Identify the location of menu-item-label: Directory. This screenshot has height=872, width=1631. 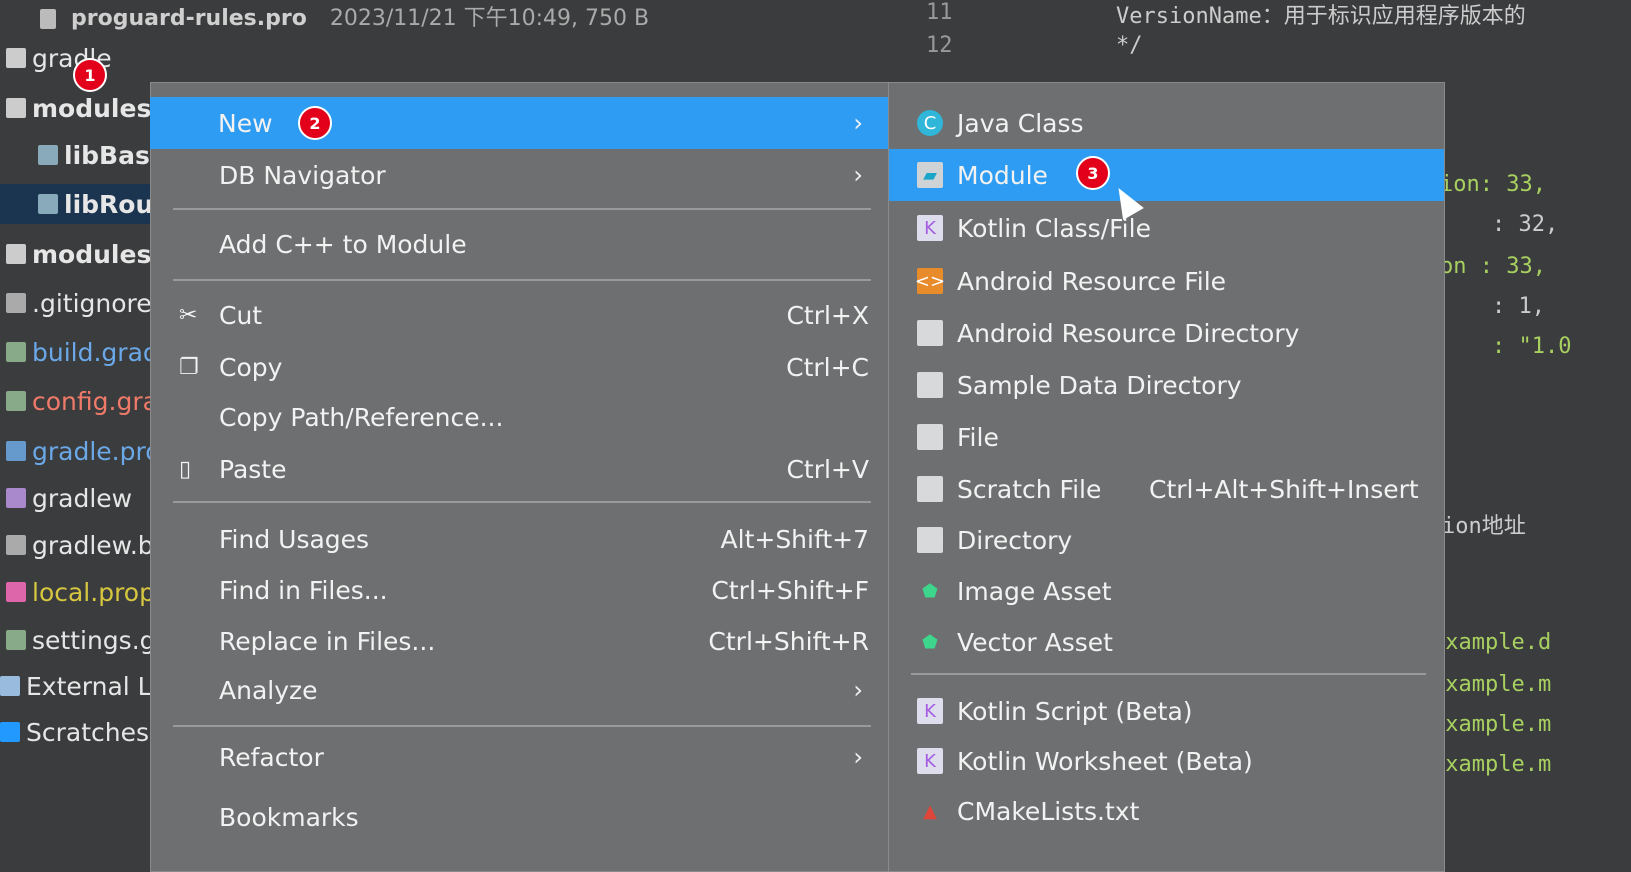
(1015, 540).